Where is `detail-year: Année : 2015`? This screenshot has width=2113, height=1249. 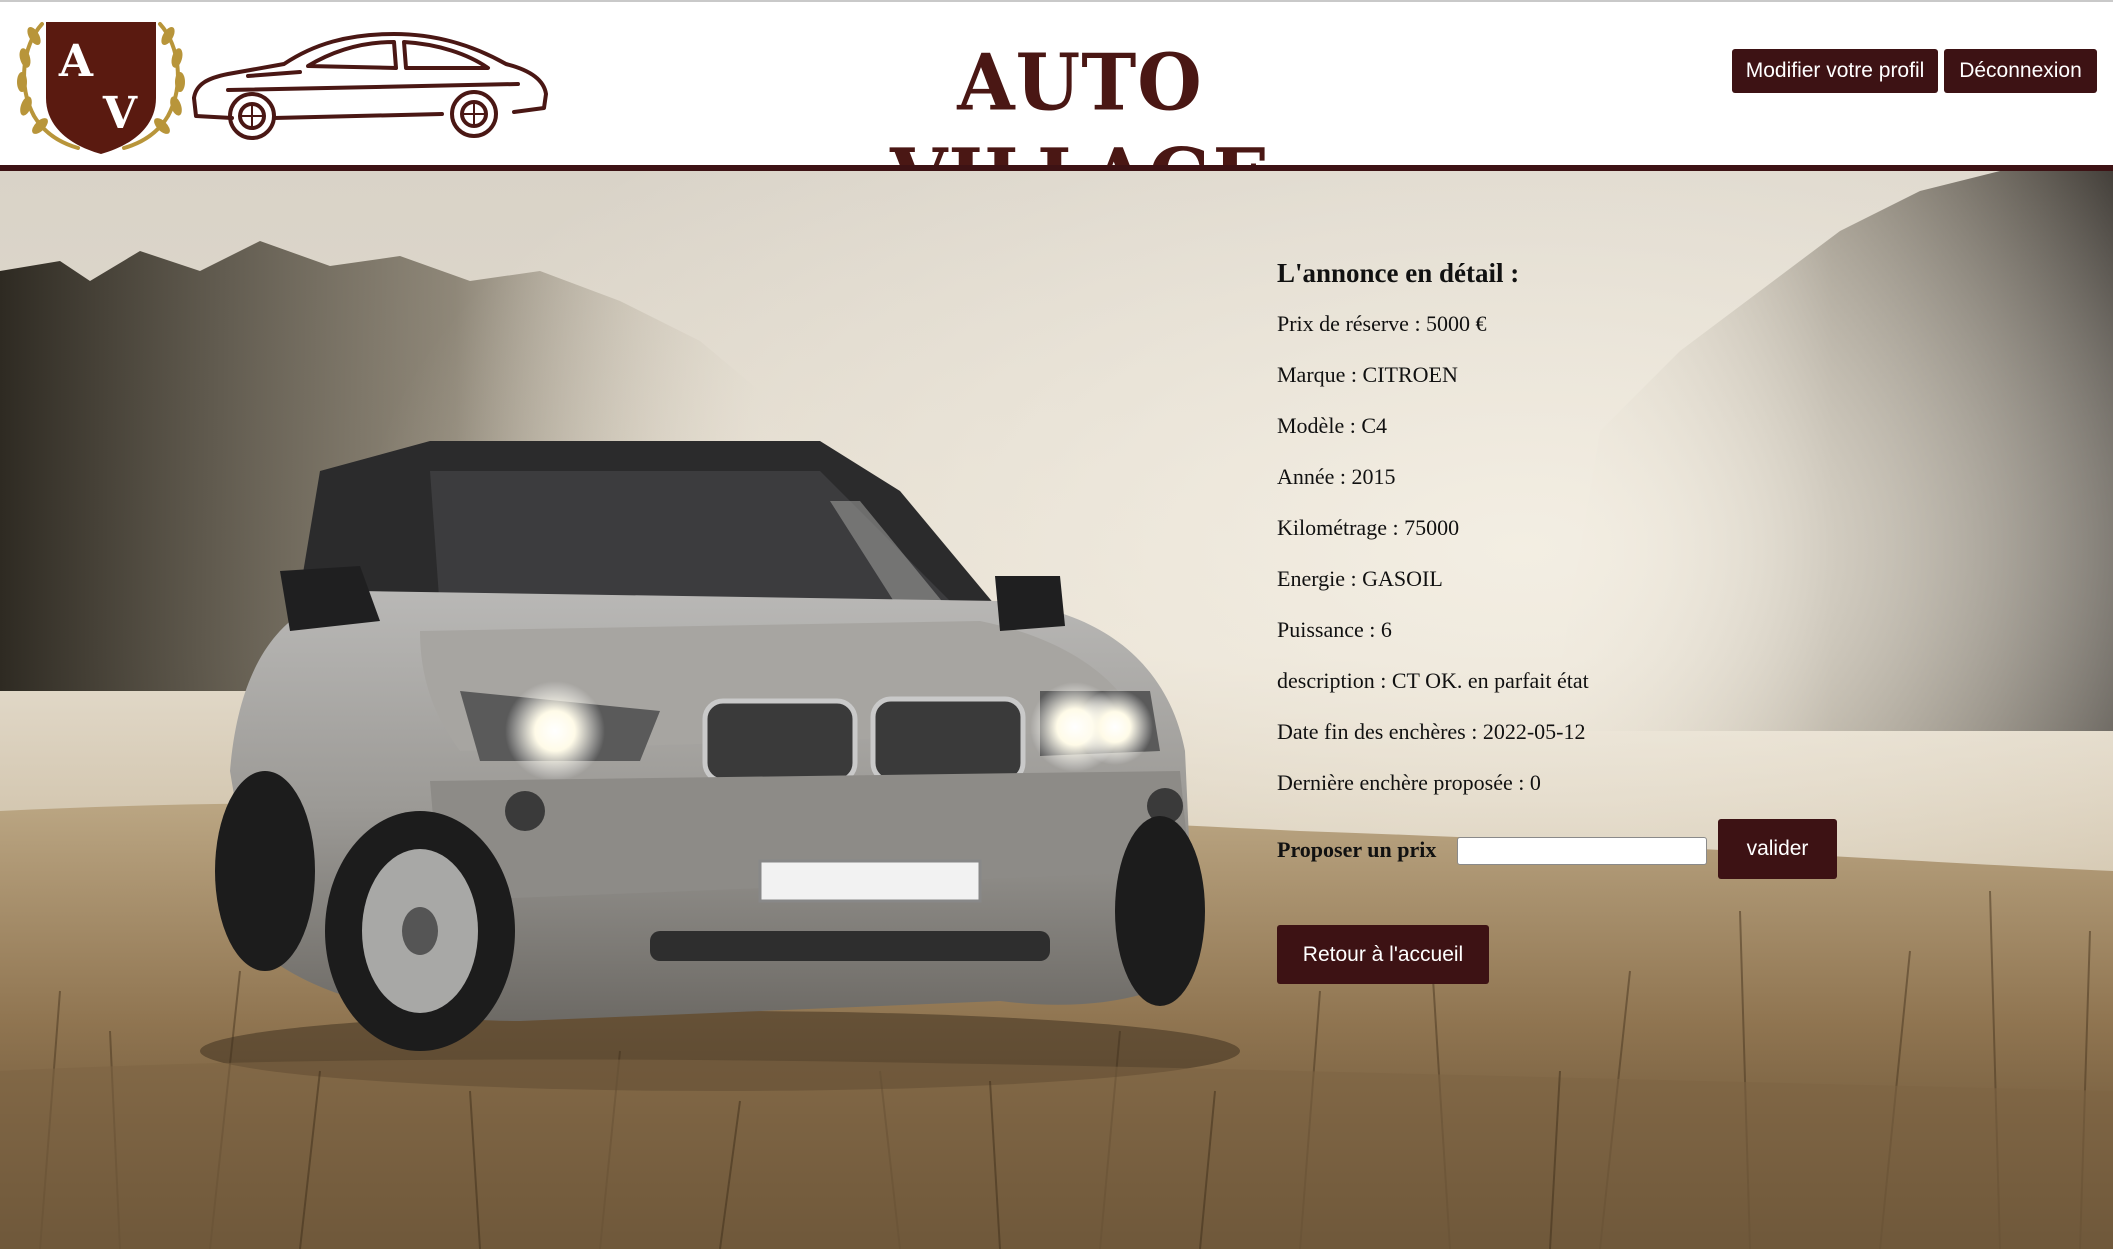 detail-year: Année : 2015 is located at coordinates (1336, 476).